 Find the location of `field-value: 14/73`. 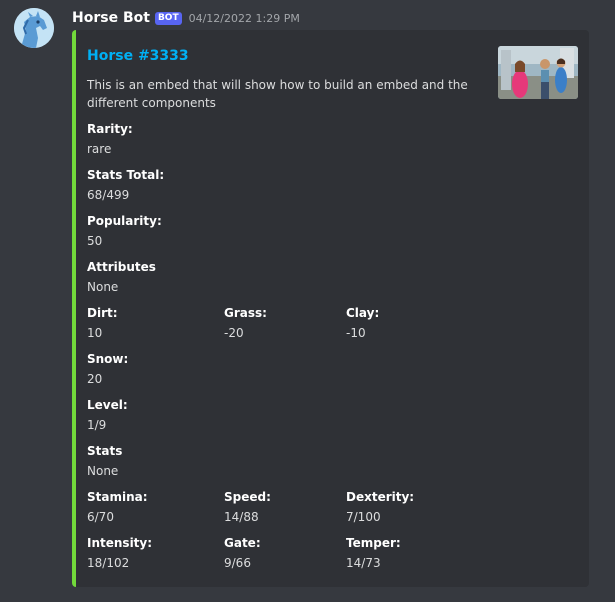

field-value: 14/73 is located at coordinates (363, 563).